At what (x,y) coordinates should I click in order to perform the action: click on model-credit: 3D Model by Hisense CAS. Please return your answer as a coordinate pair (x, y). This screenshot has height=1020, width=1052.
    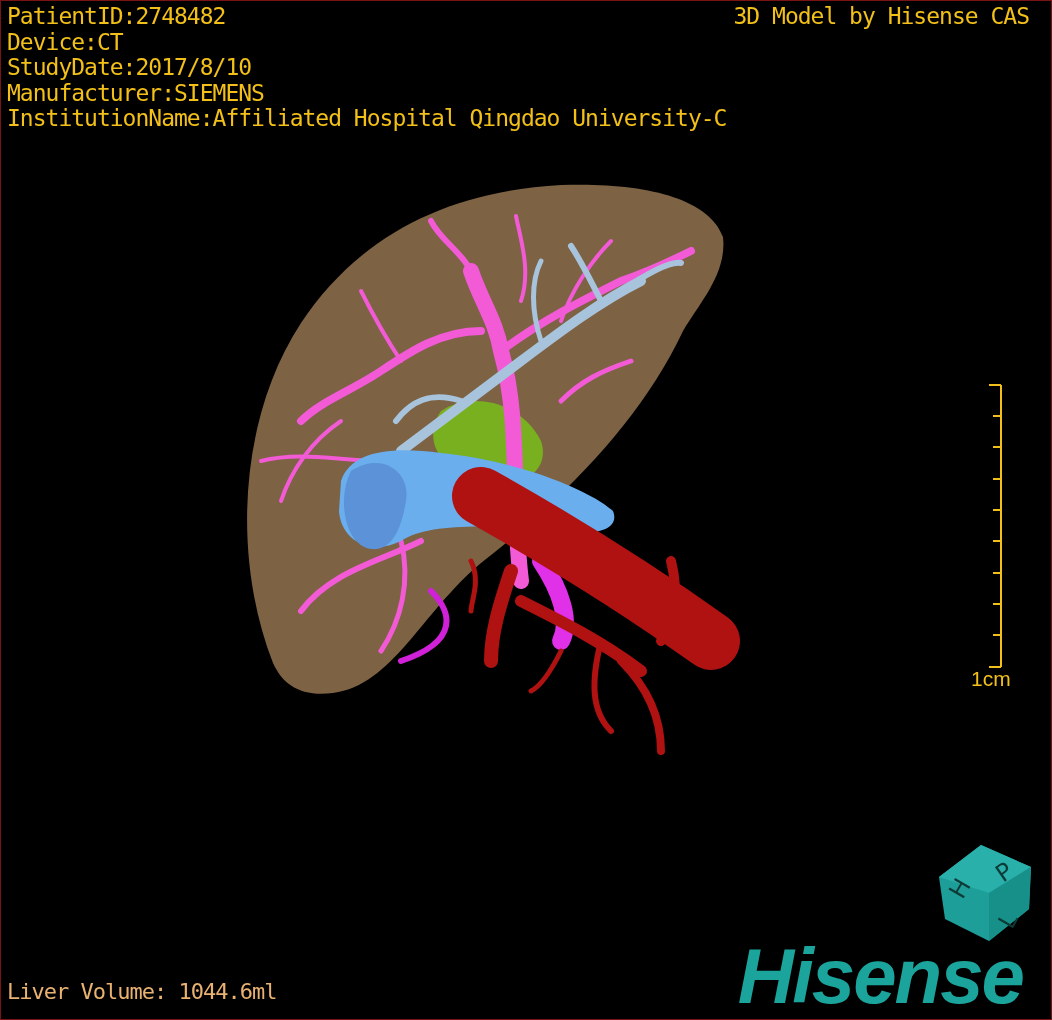
    Looking at the image, I should click on (881, 17).